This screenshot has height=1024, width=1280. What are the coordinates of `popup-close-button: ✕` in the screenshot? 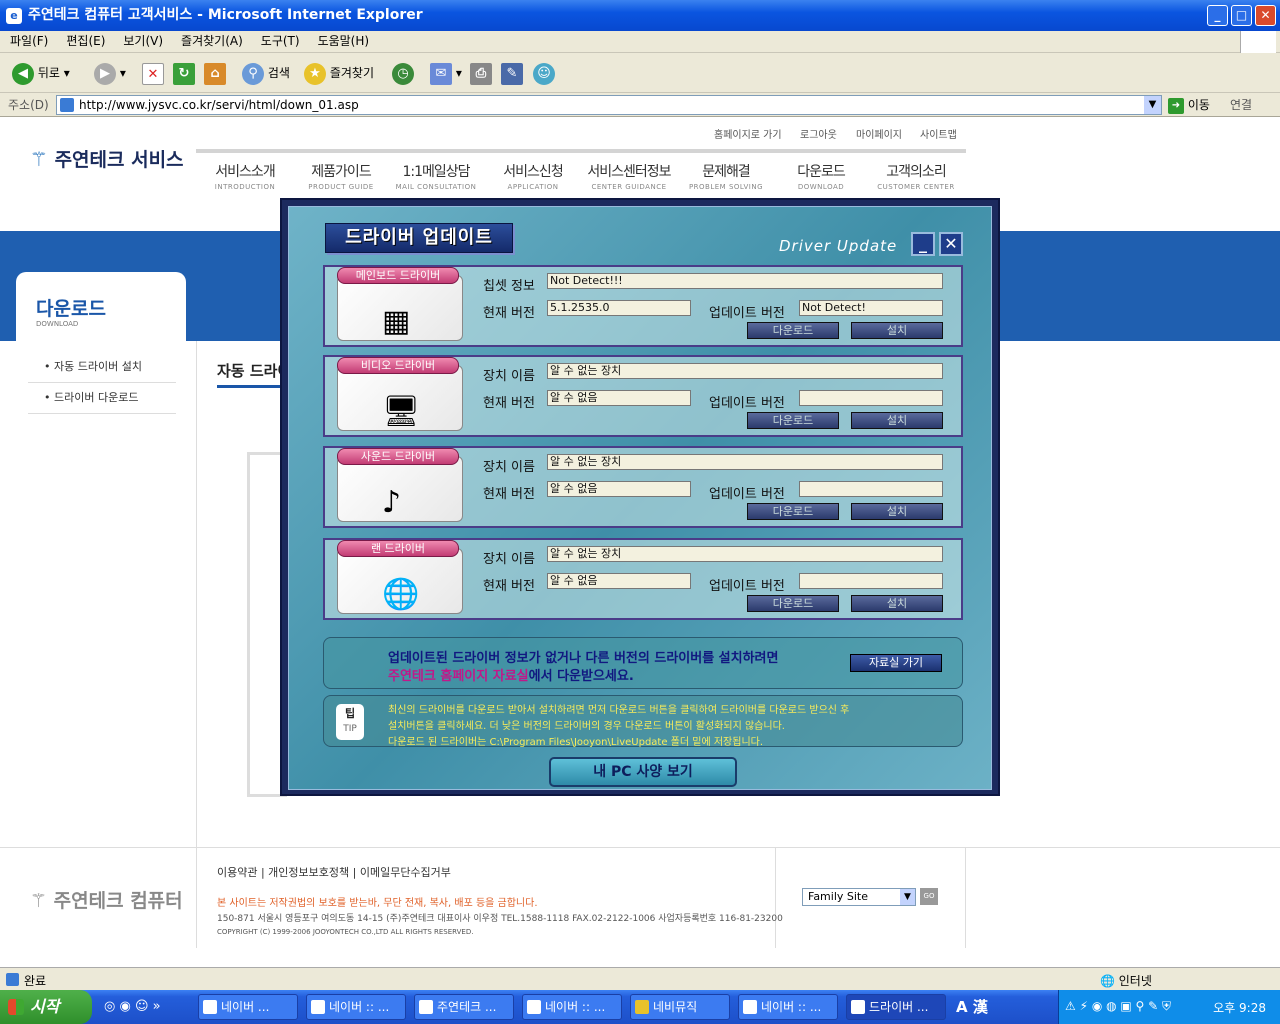 It's located at (951, 244).